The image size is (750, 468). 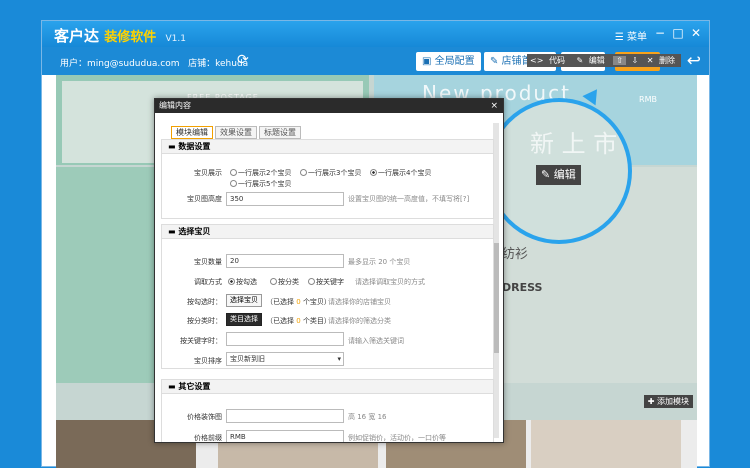 I want to click on price-prefix-input: RMB, so click(x=285, y=436).